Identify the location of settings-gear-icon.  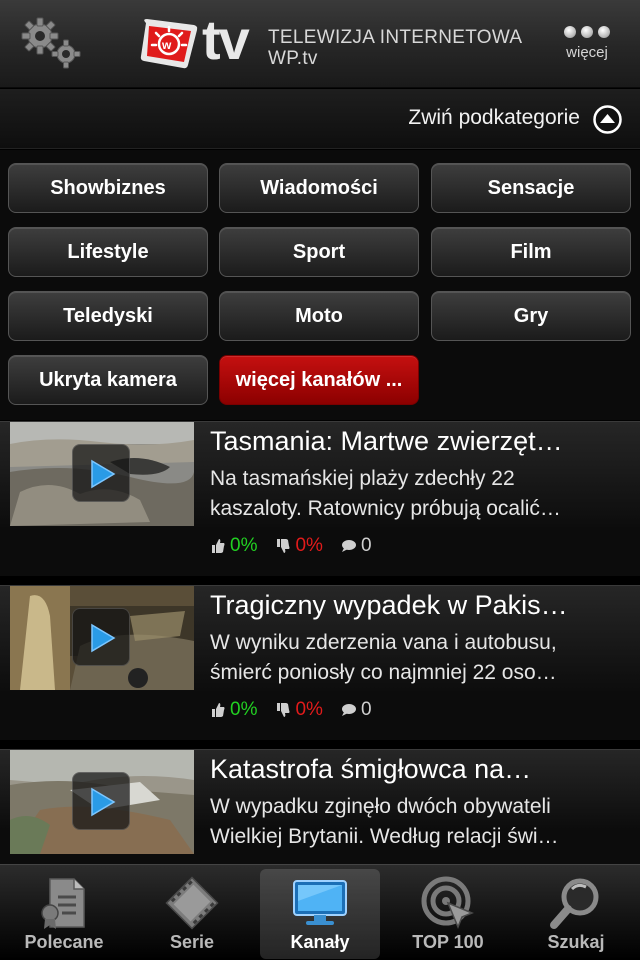
(52, 44).